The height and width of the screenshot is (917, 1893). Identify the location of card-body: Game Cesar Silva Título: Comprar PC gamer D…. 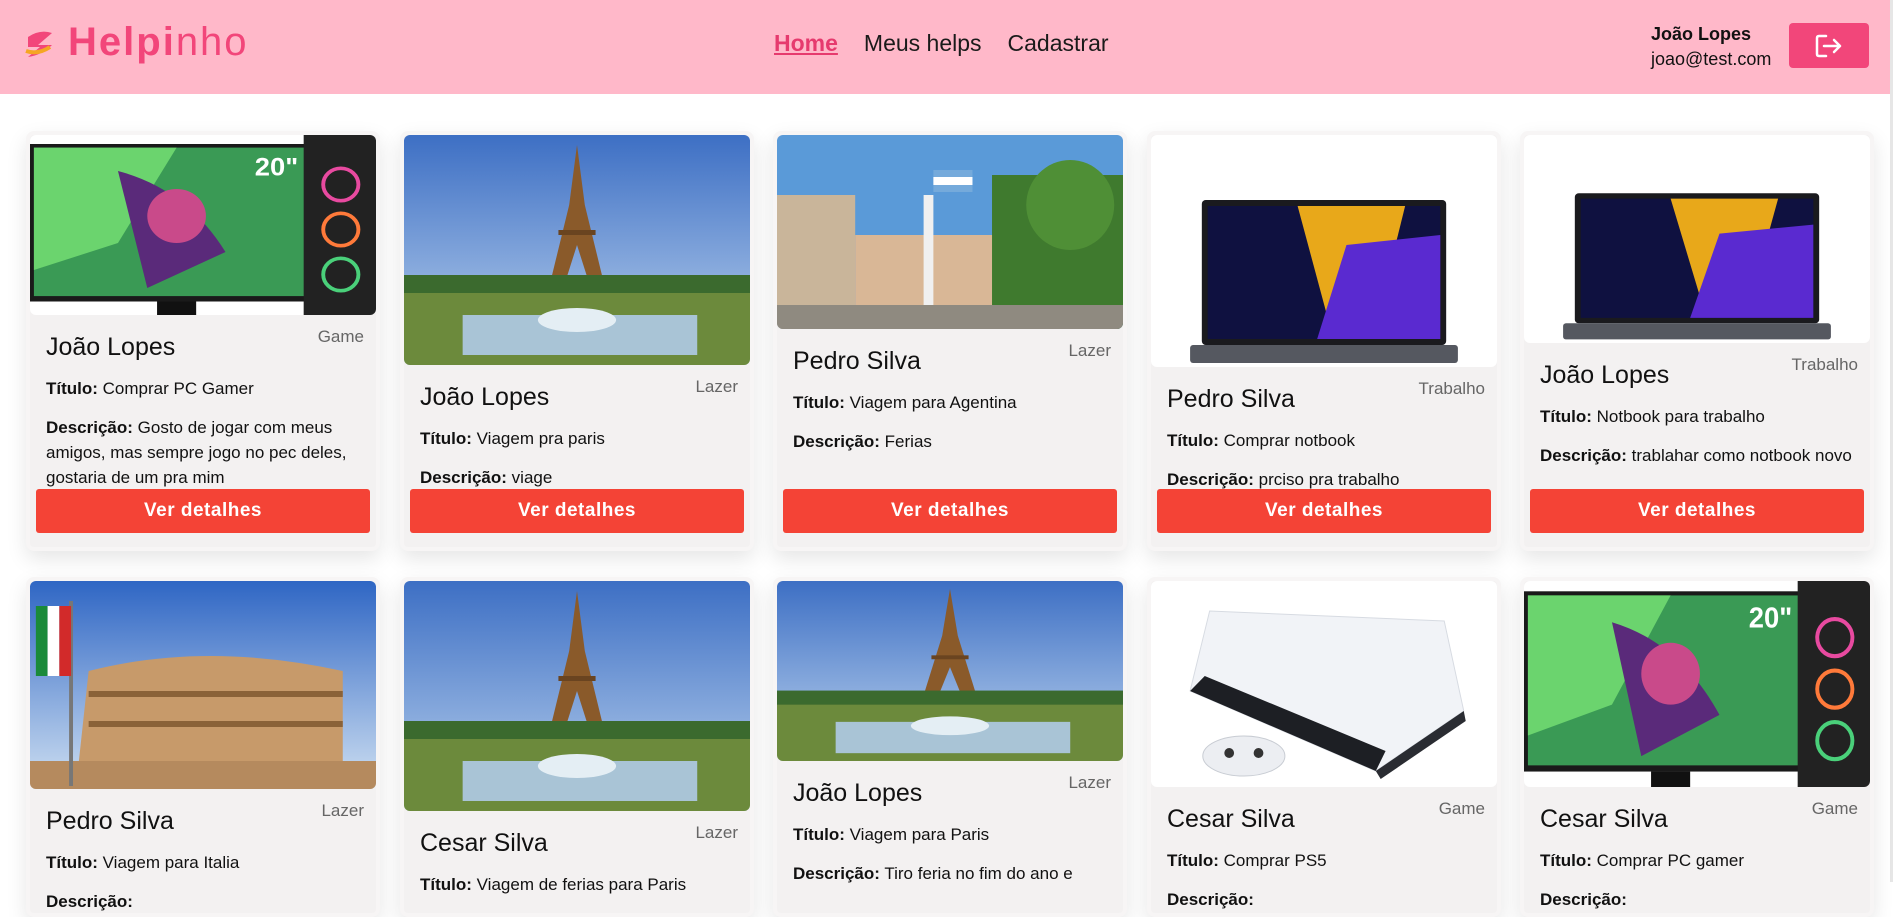
(1697, 849).